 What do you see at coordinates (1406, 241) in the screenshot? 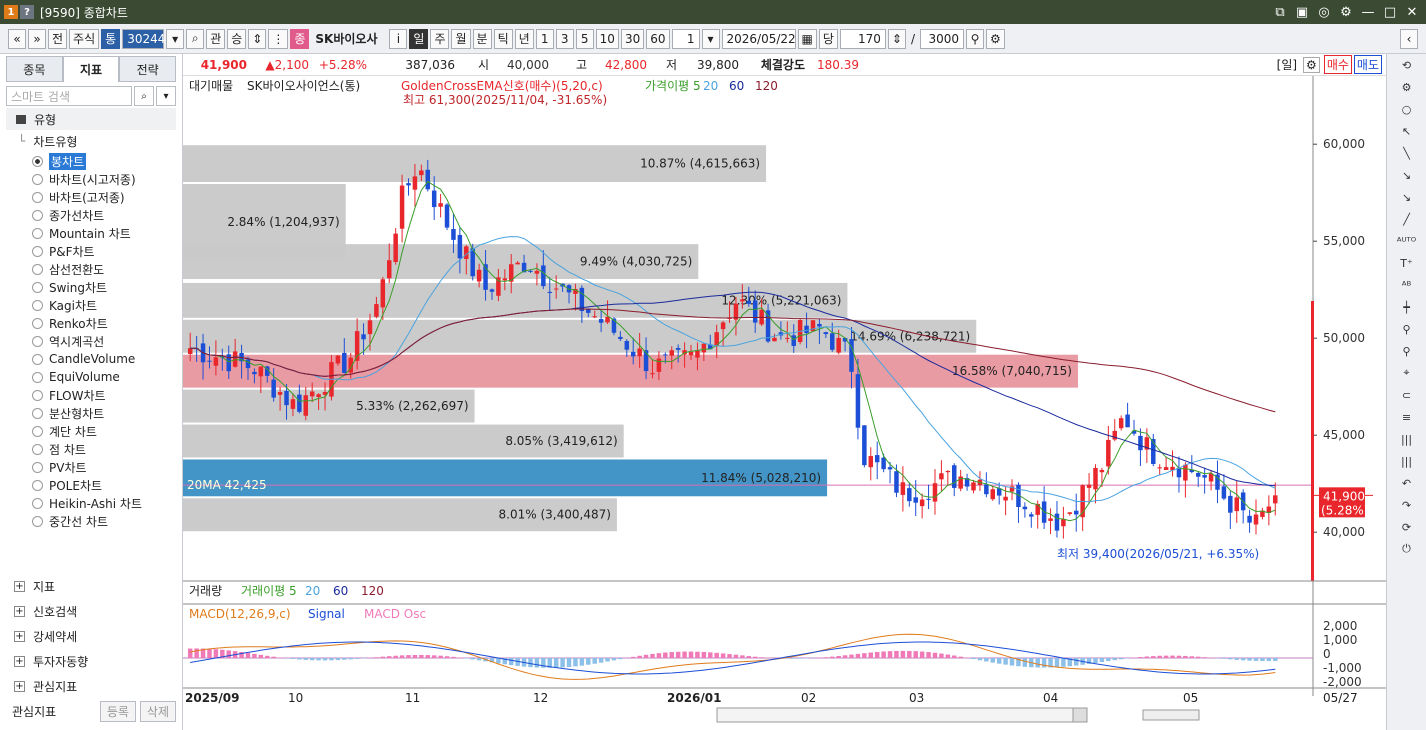
I see `auto-icon: ᴬᵁᵀᴼ` at bounding box center [1406, 241].